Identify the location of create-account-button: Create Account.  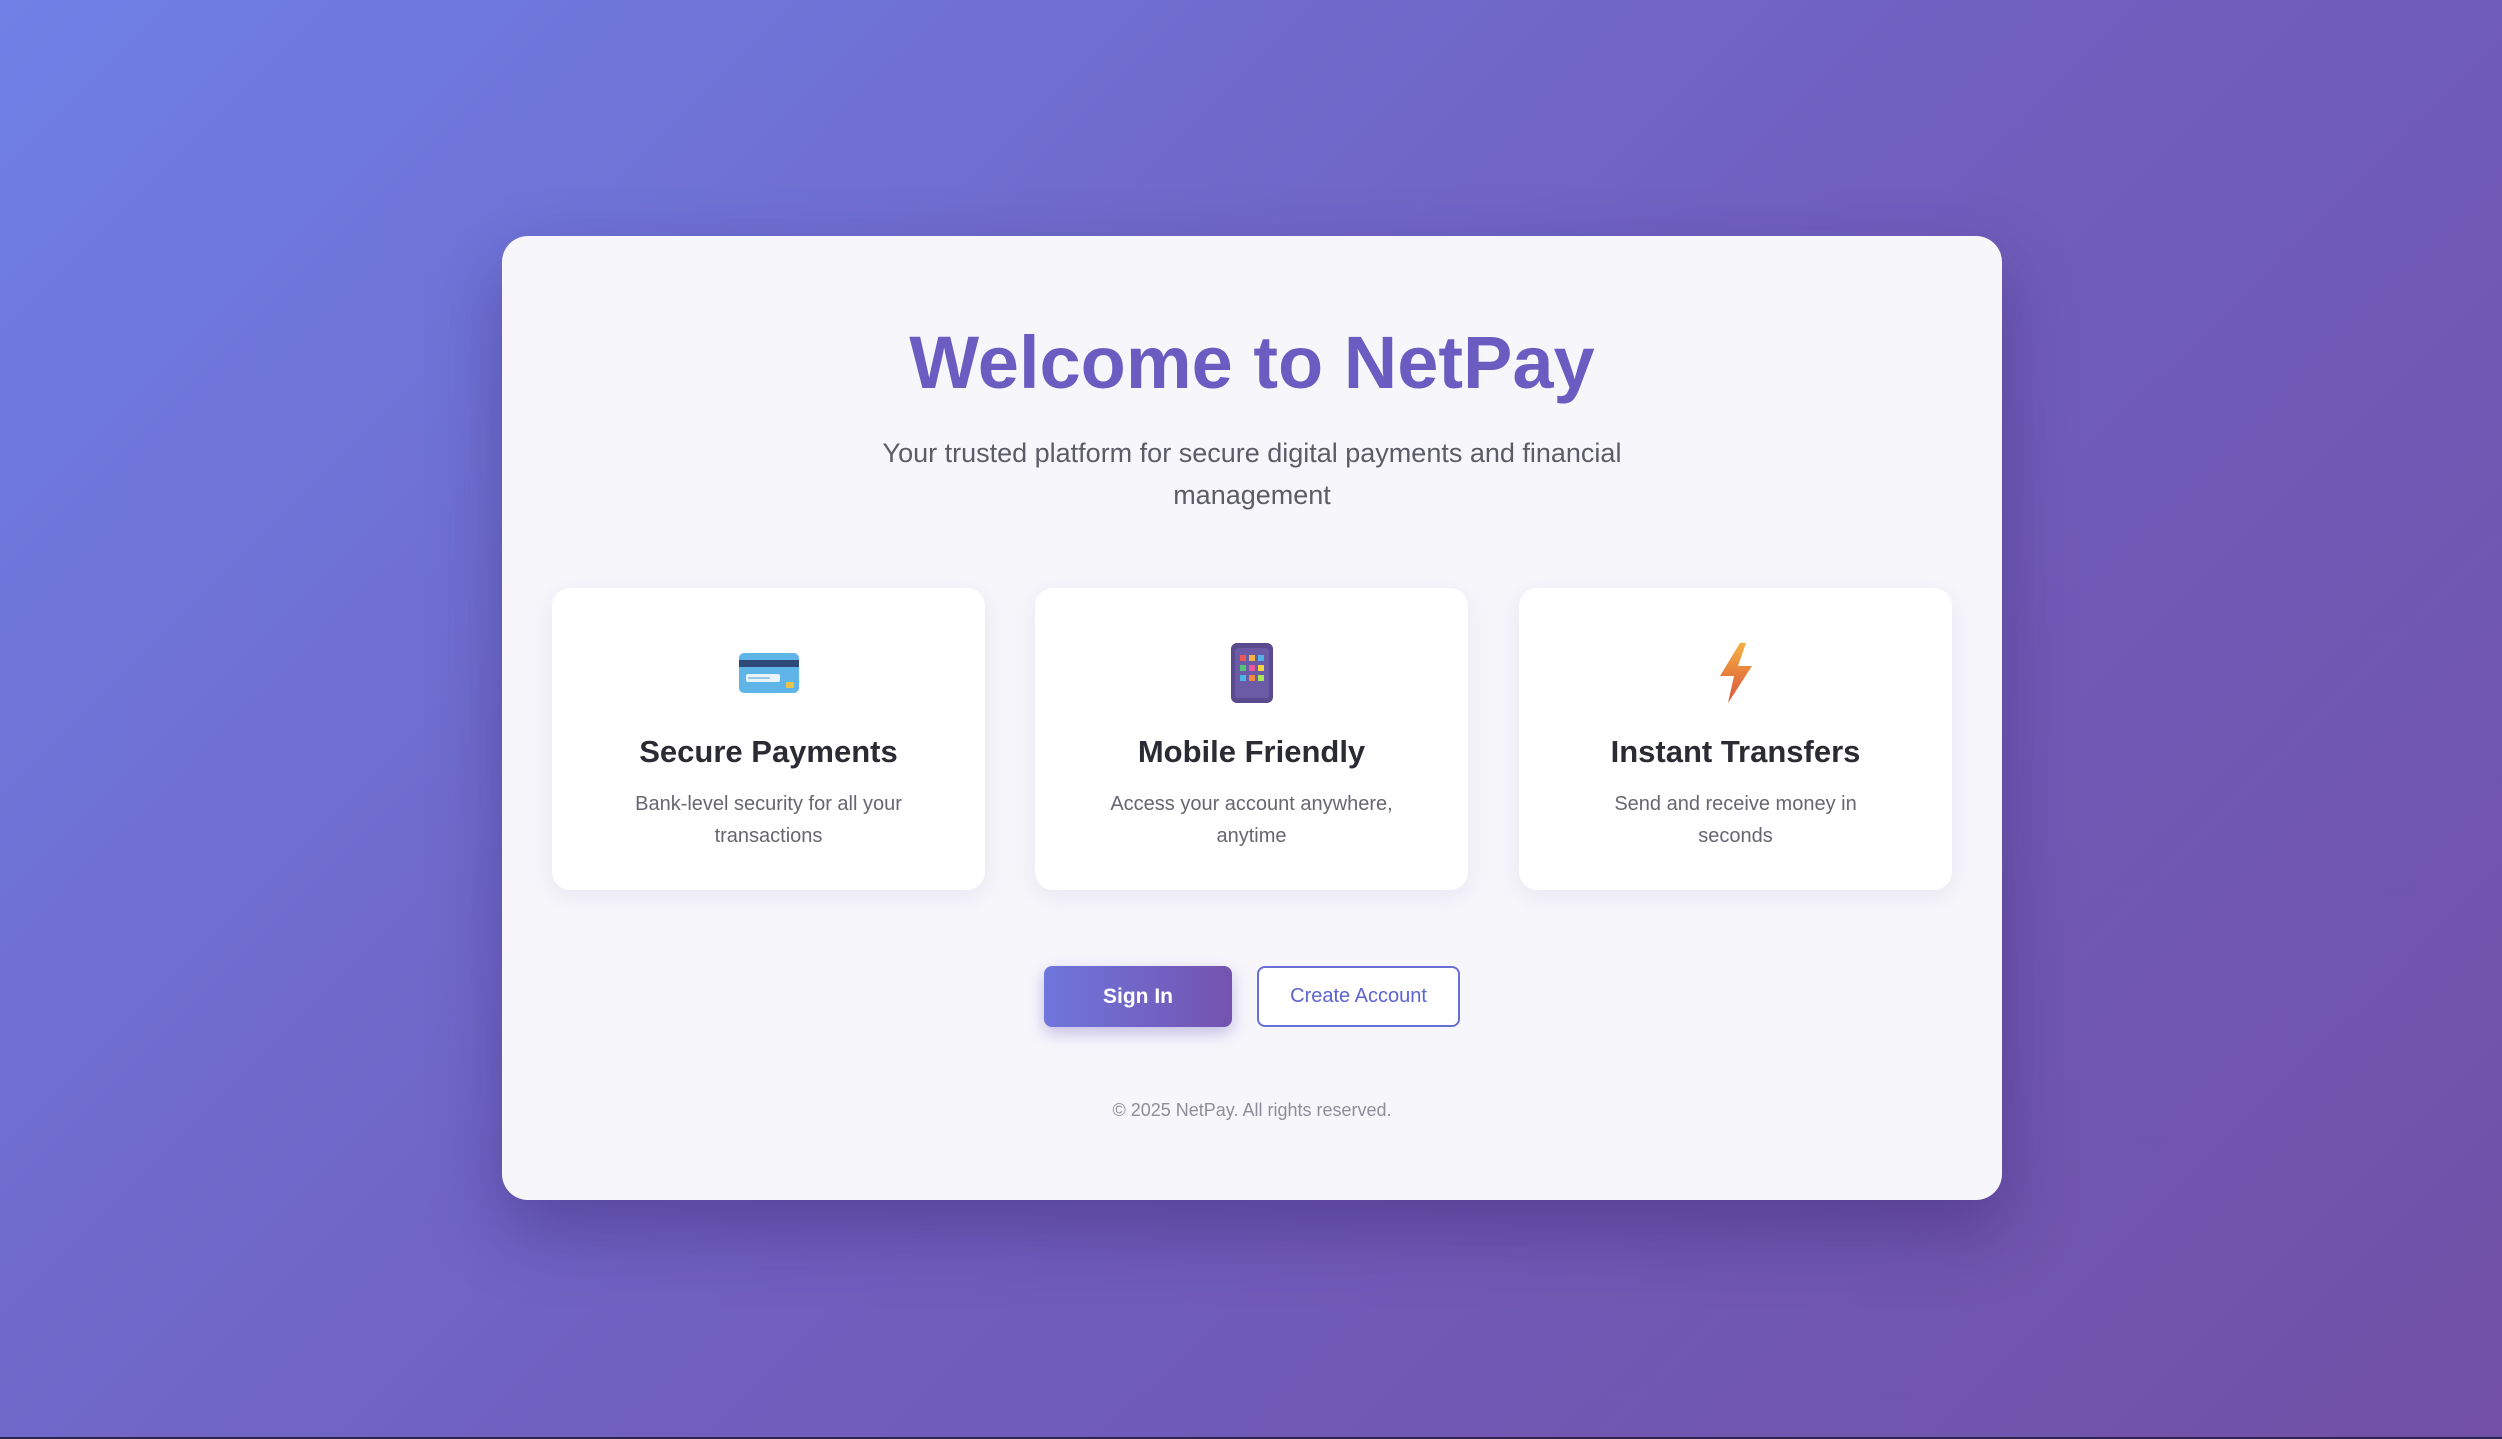
(1358, 996).